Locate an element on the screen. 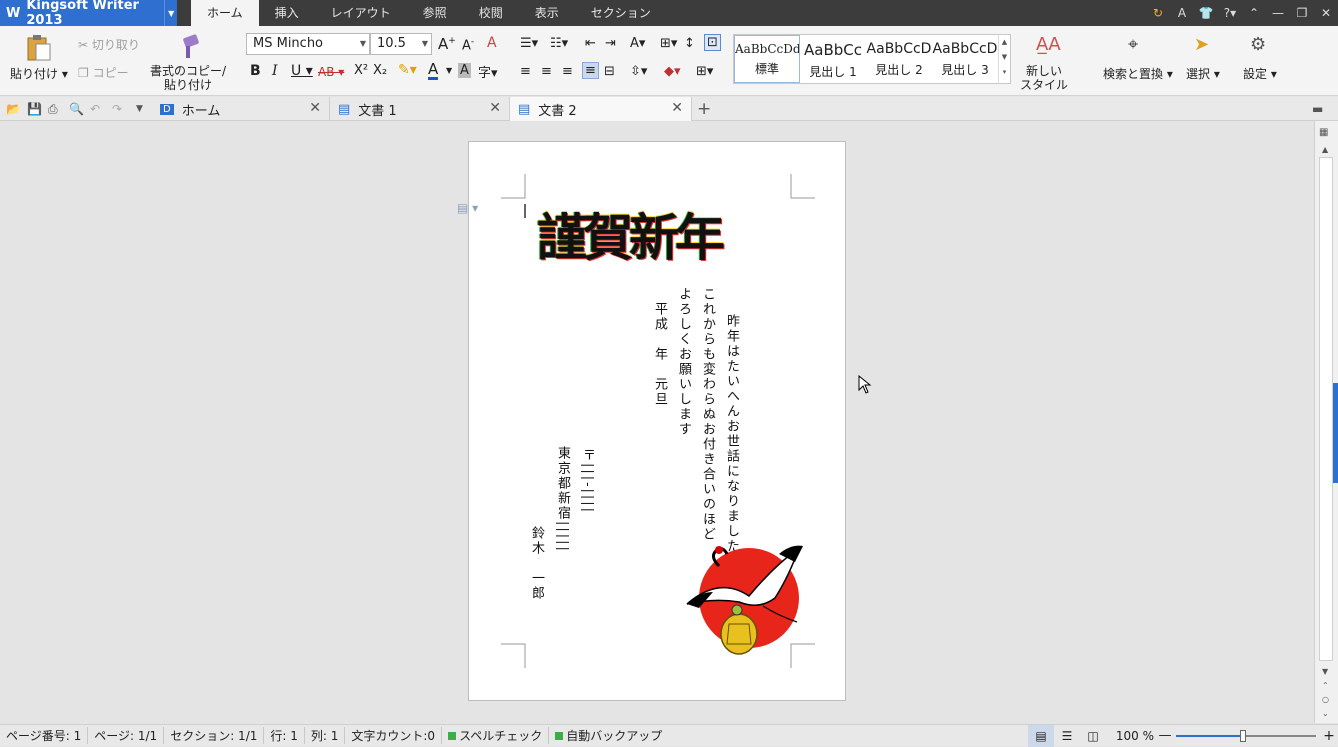 This screenshot has height=747, width=1338. justify-icon: ≡ is located at coordinates (590, 70).